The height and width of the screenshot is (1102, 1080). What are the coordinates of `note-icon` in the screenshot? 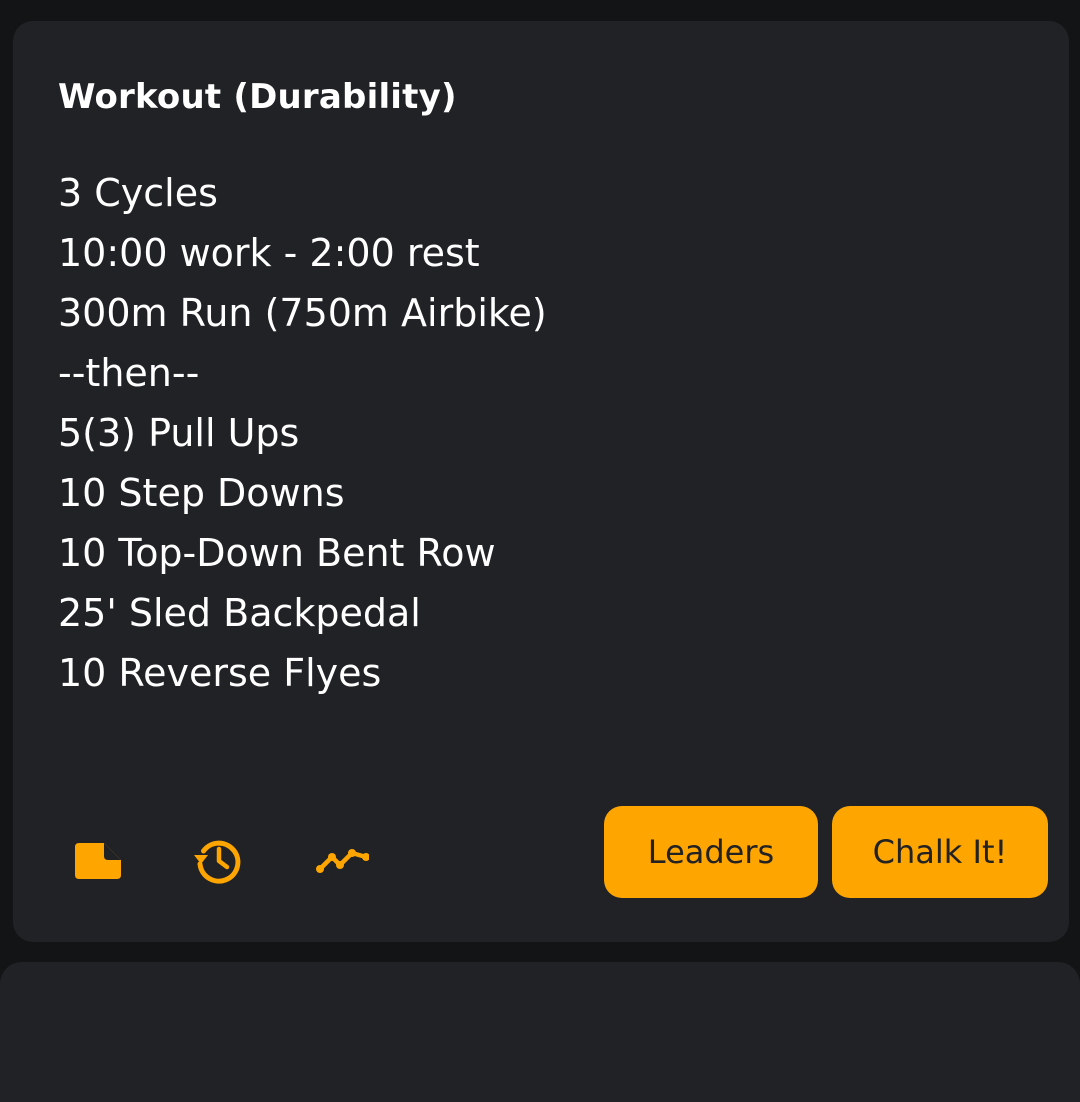 It's located at (96, 859).